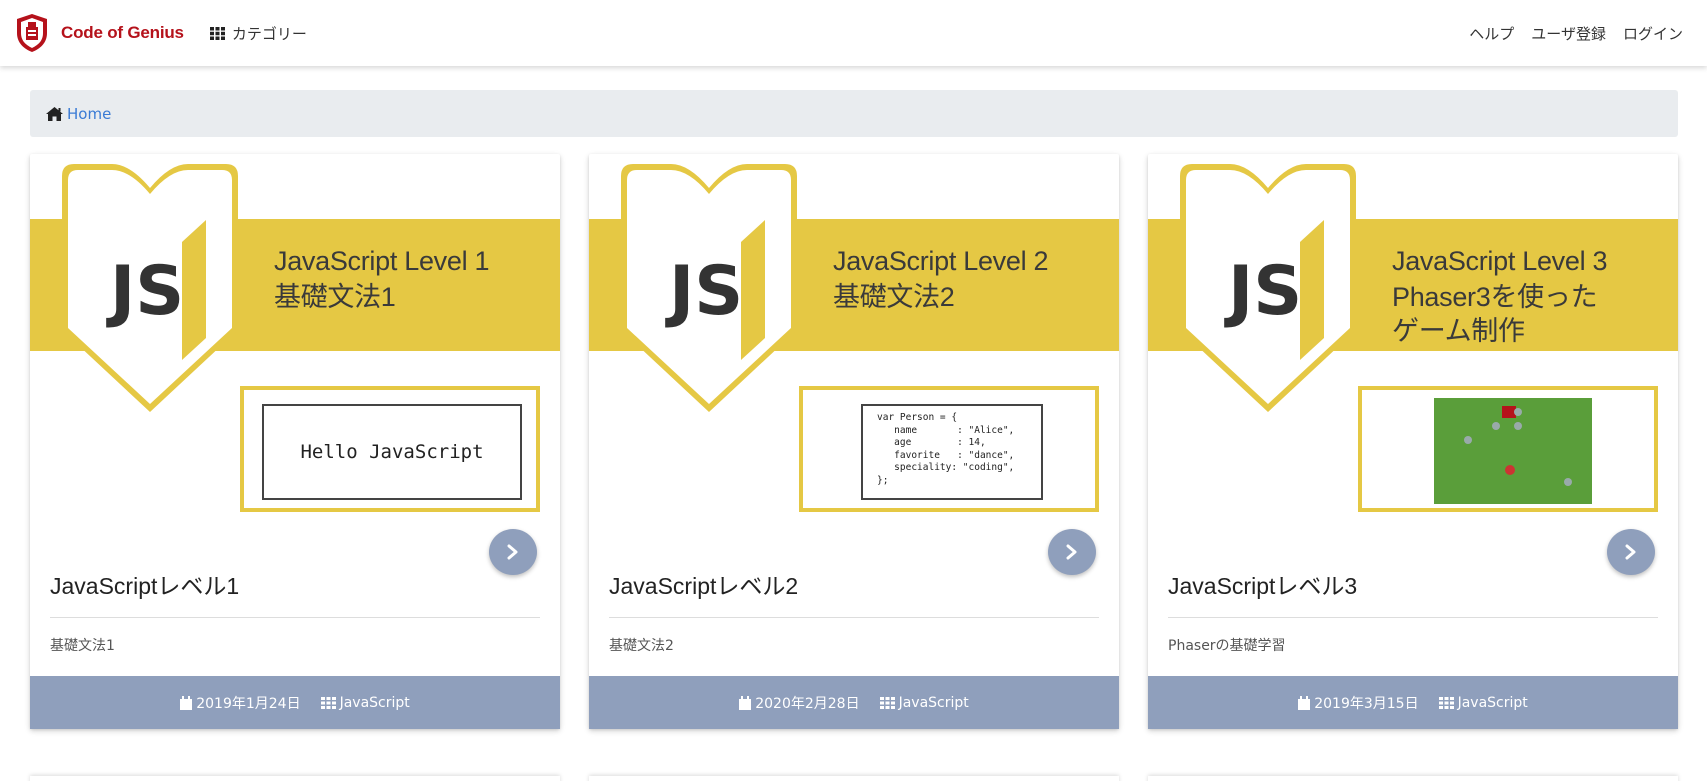 The height and width of the screenshot is (781, 1707). I want to click on nav-links: ヘルプ ユーザ登録 ログイン, so click(1576, 33).